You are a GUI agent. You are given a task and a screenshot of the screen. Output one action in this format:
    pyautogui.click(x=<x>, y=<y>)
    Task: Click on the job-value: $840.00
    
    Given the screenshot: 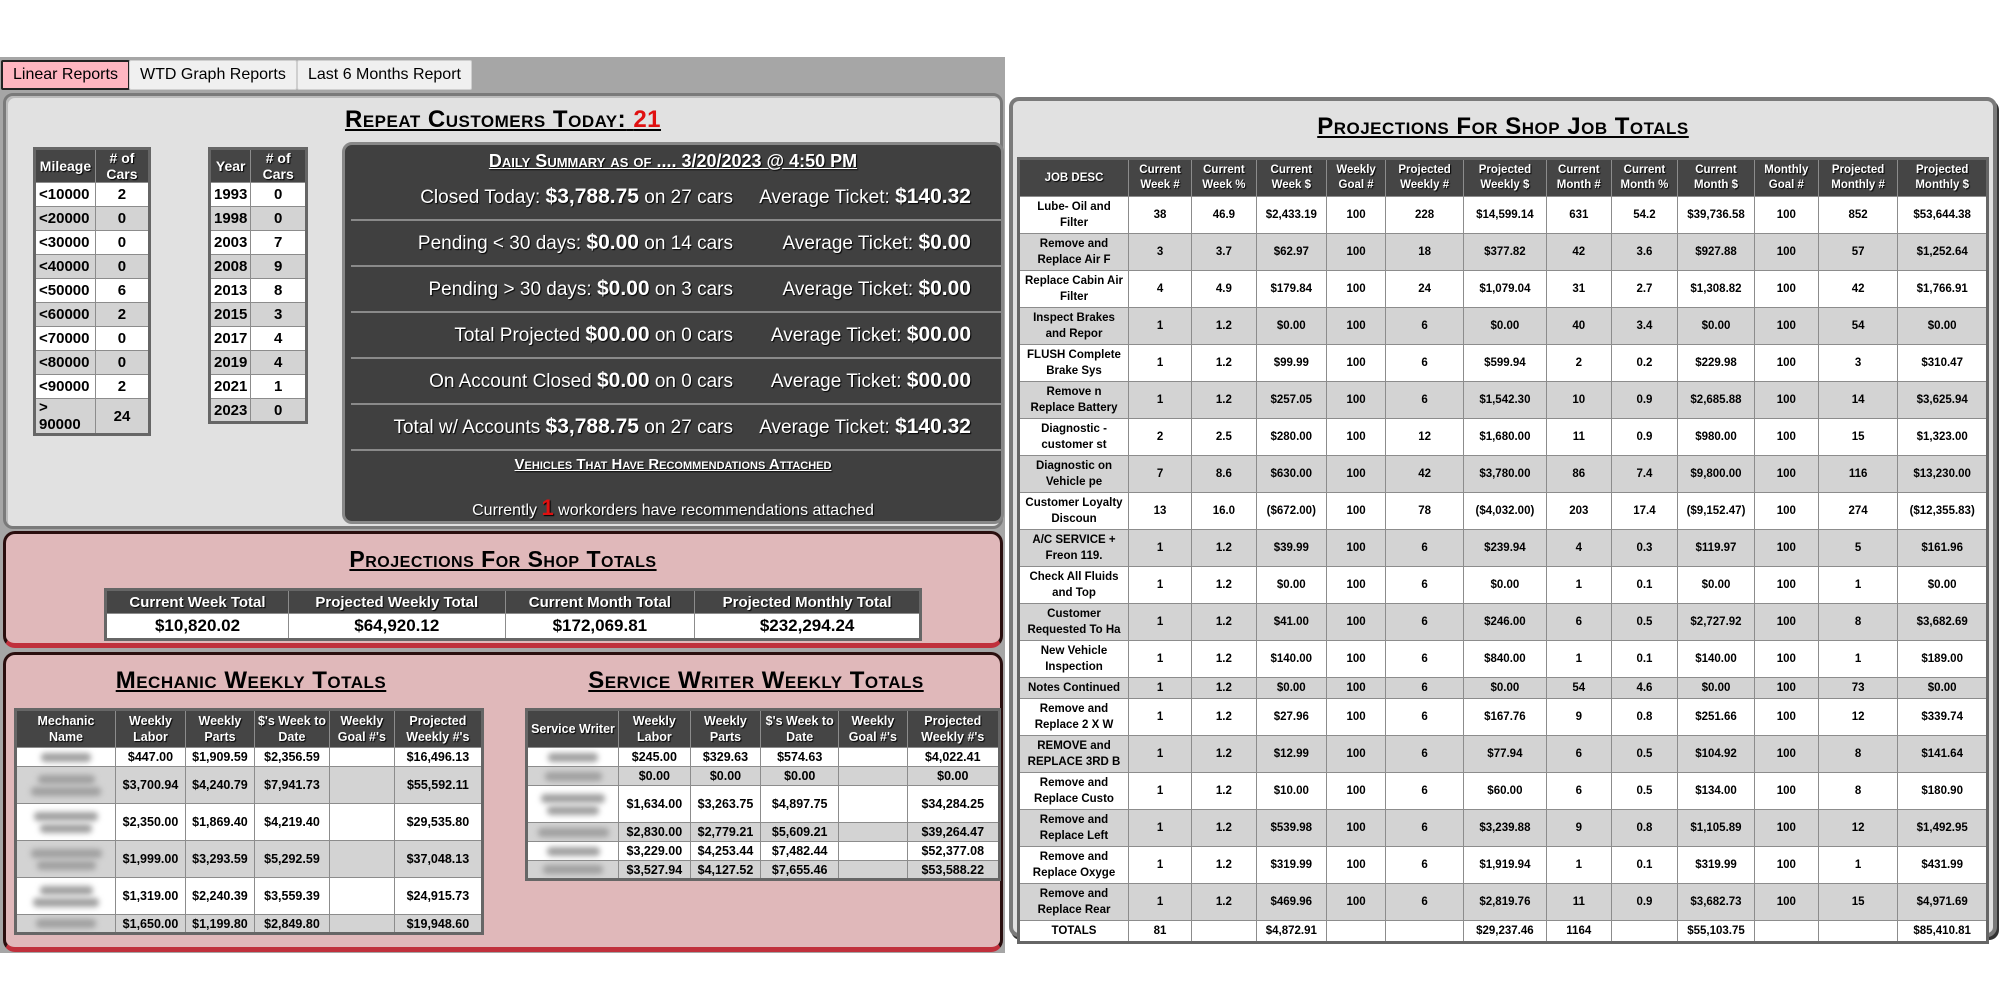 What is the action you would take?
    pyautogui.click(x=1504, y=659)
    